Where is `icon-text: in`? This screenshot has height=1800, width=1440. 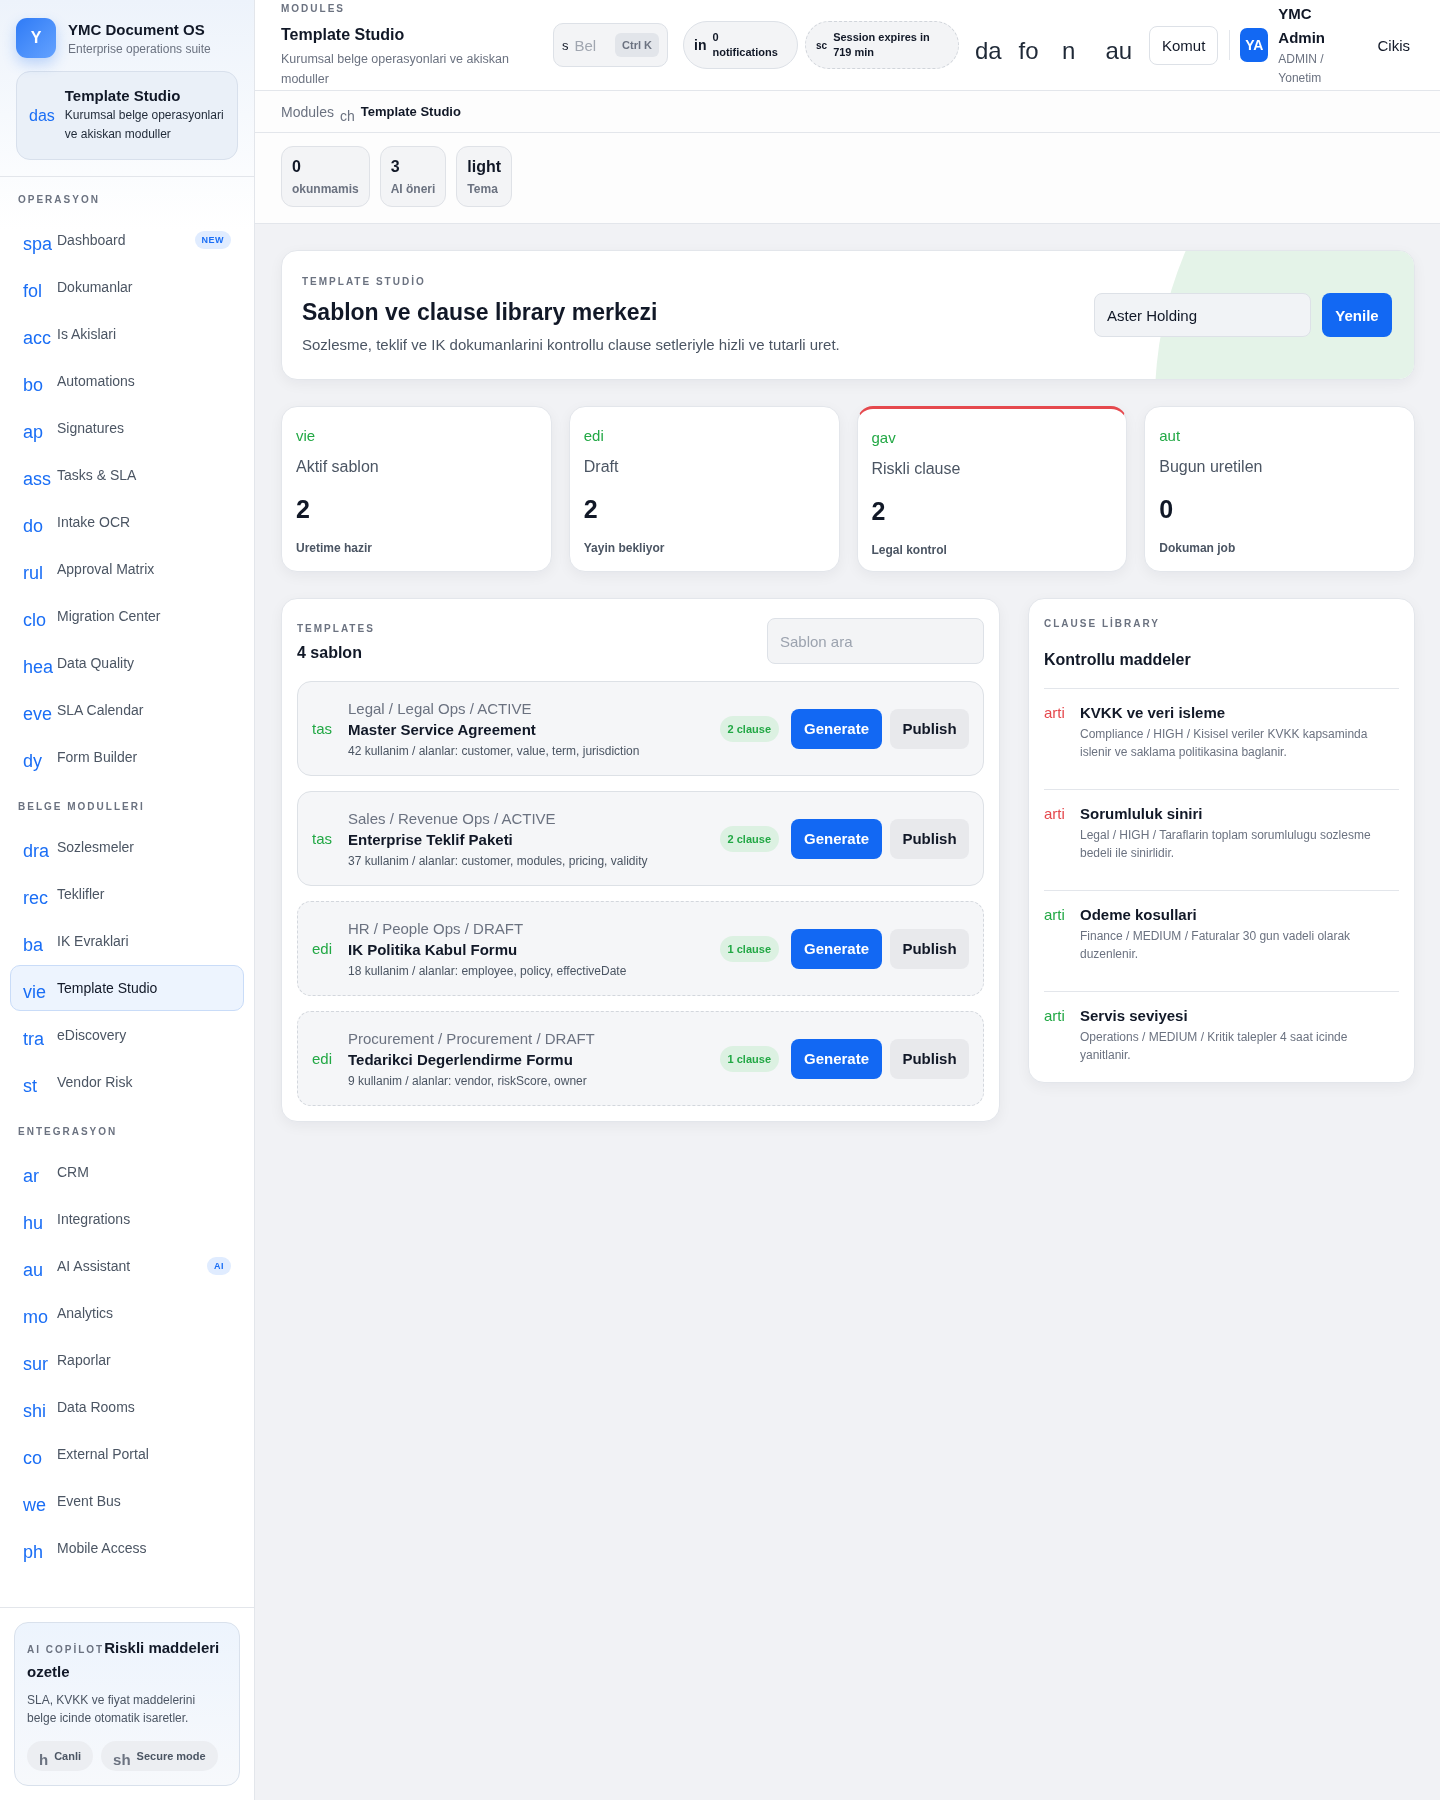
icon-text: in is located at coordinates (700, 45).